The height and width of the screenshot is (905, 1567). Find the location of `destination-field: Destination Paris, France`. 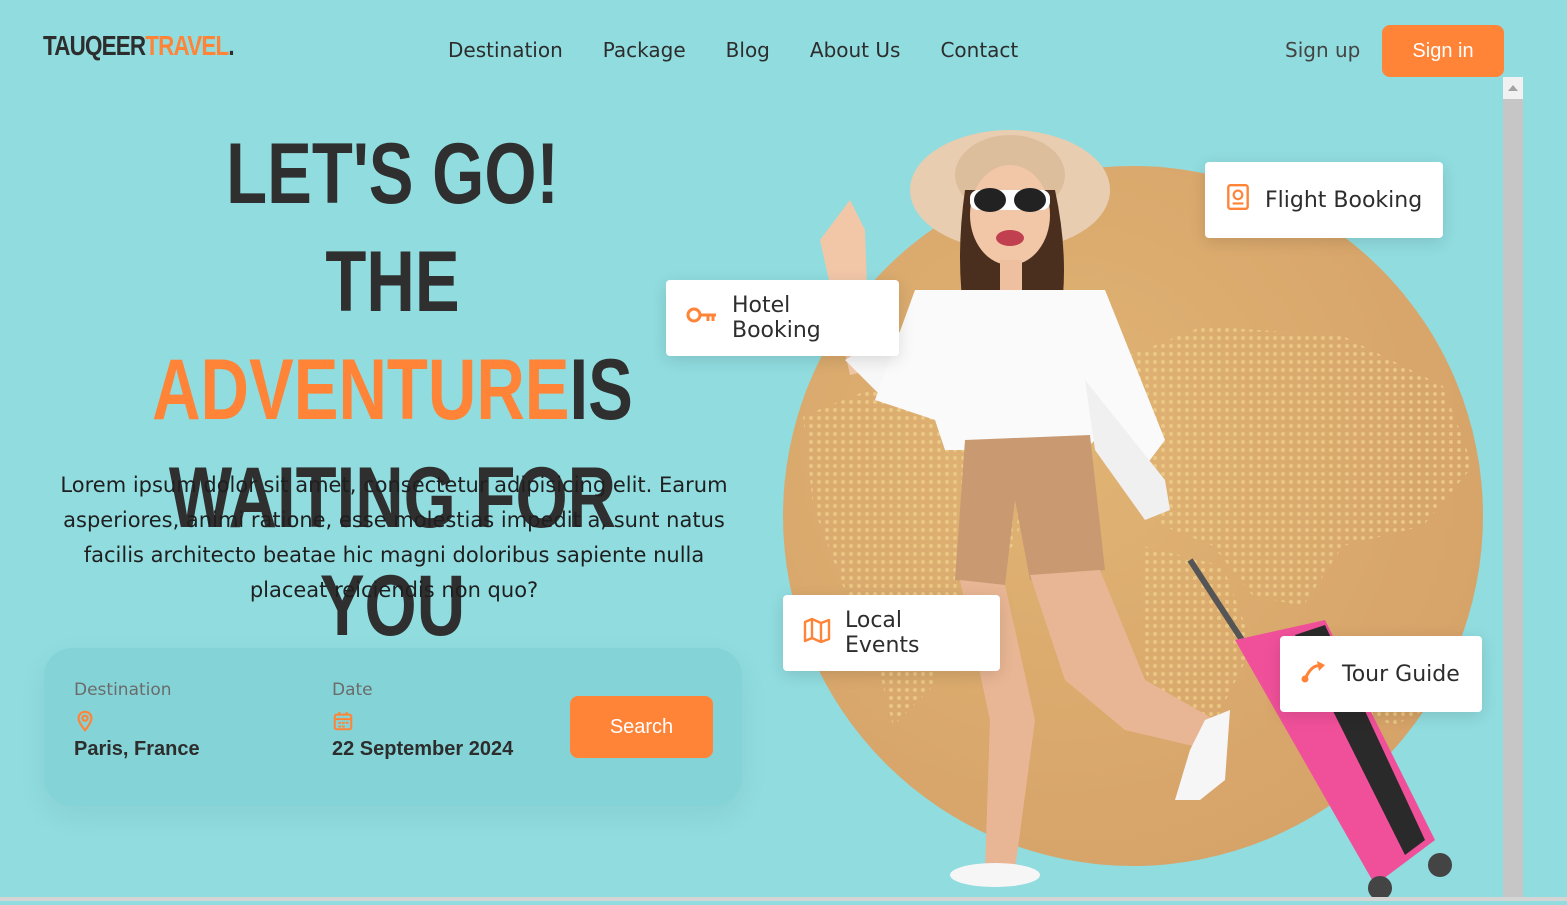

destination-field: Destination Paris, France is located at coordinates (137, 720).